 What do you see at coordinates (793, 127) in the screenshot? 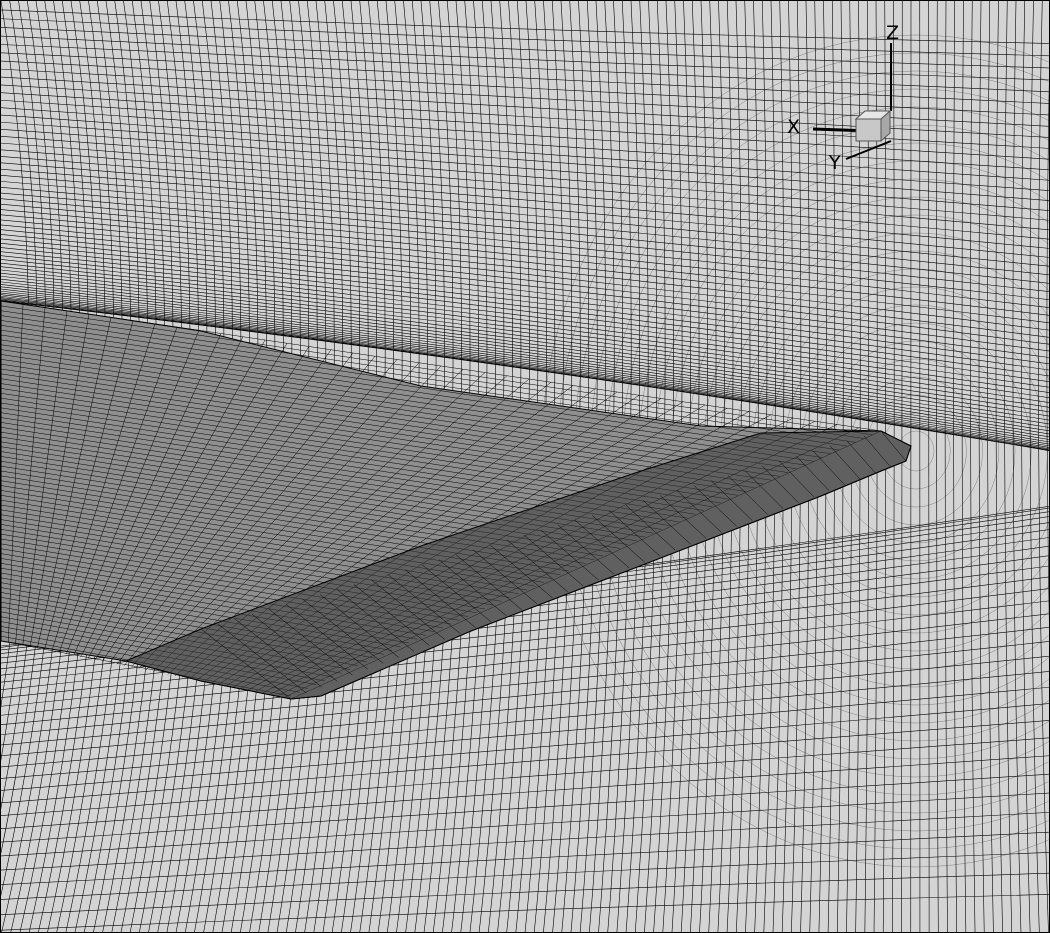
I see `x-axis-label: X` at bounding box center [793, 127].